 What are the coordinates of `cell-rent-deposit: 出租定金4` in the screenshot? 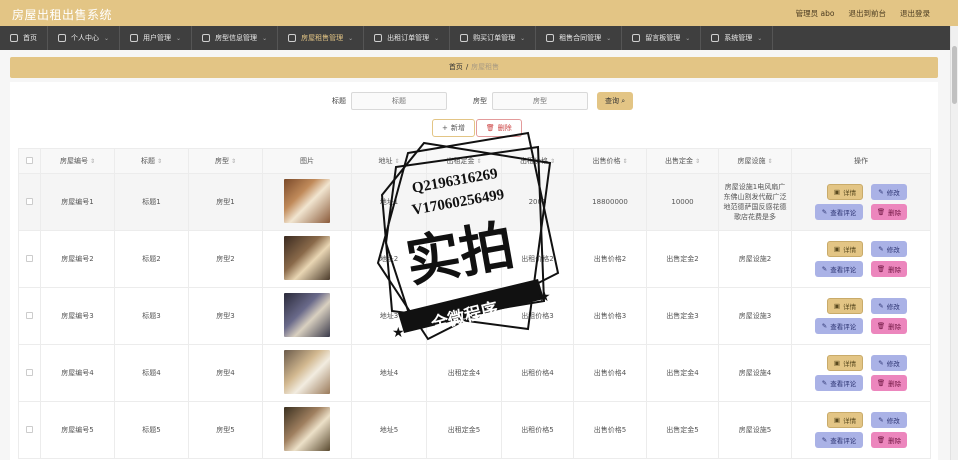 It's located at (464, 373).